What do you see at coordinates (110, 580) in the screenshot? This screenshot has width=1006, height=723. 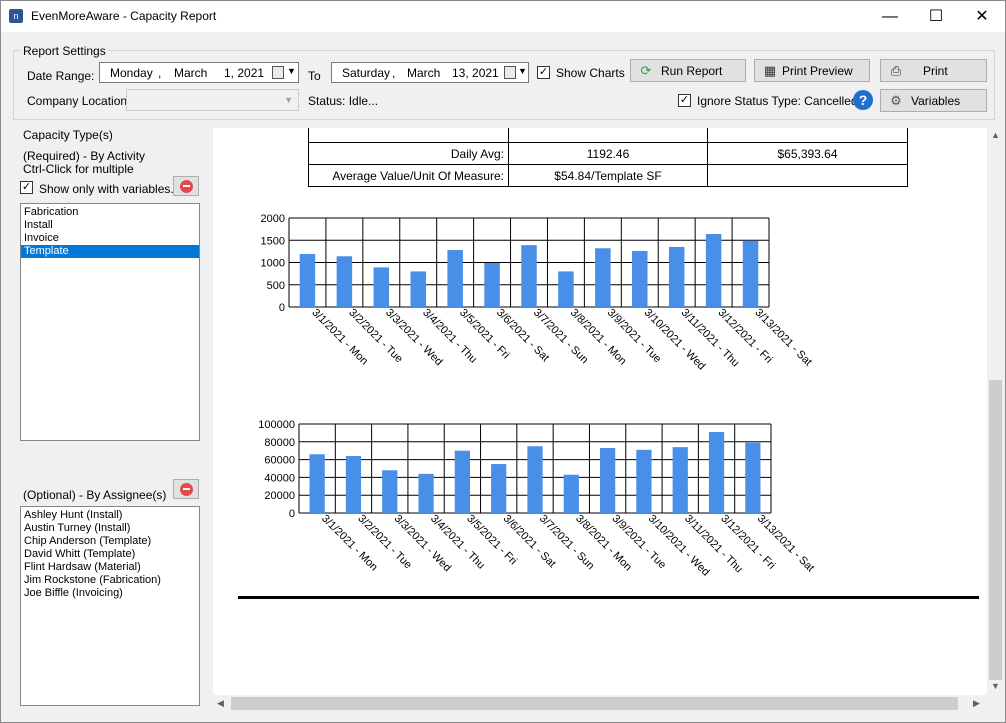 I see `list-item: Jim Rockstone (Fabrication)` at bounding box center [110, 580].